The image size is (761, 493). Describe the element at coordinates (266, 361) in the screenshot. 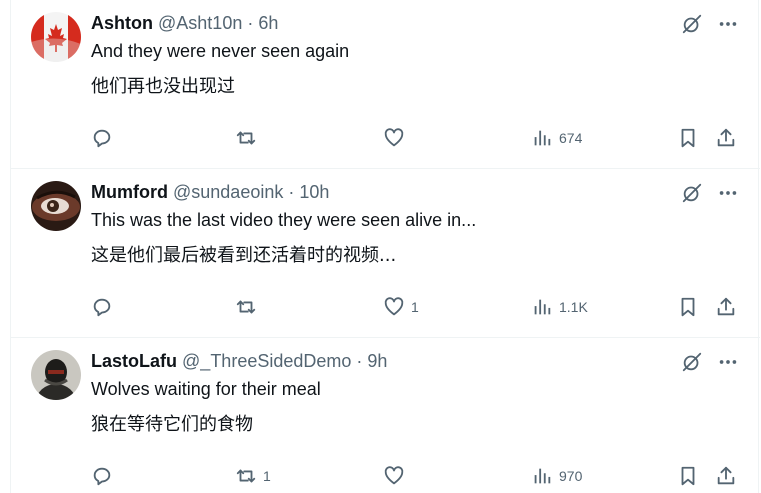

I see `user-handle: @_ThreeSidedDemo` at that location.